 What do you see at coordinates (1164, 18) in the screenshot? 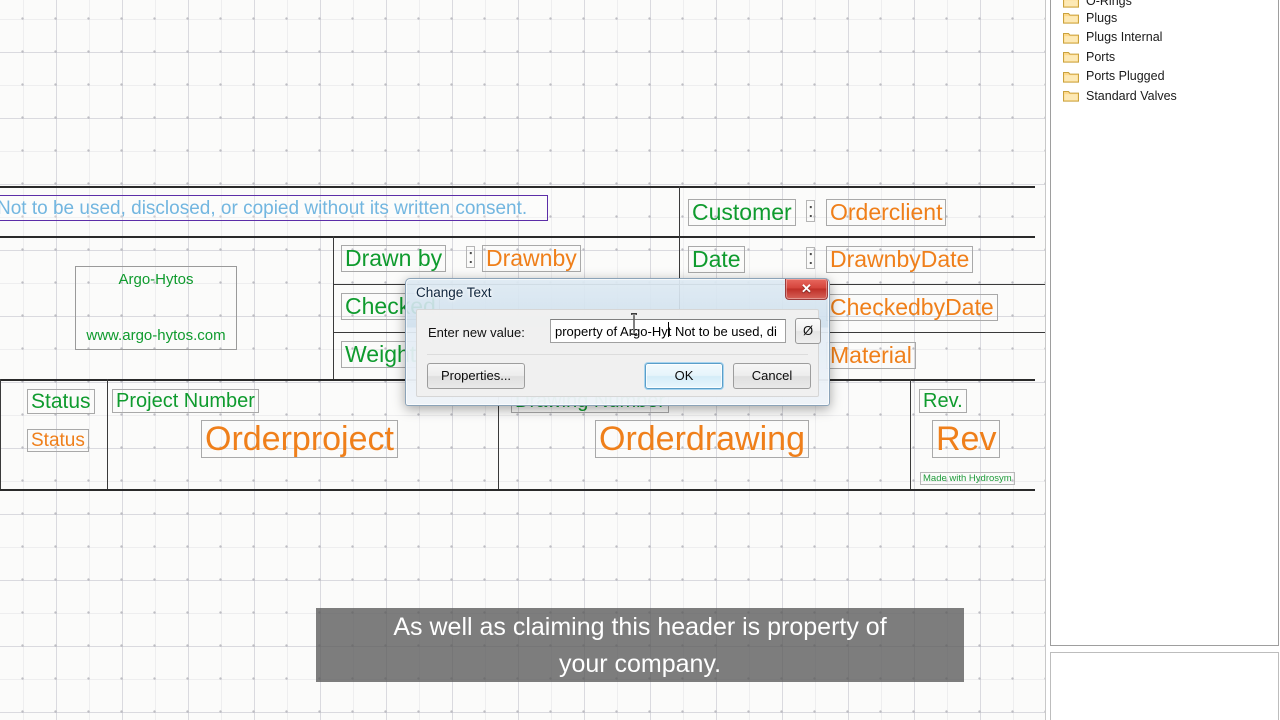
I see `tree-item-plugs: Plugs` at bounding box center [1164, 18].